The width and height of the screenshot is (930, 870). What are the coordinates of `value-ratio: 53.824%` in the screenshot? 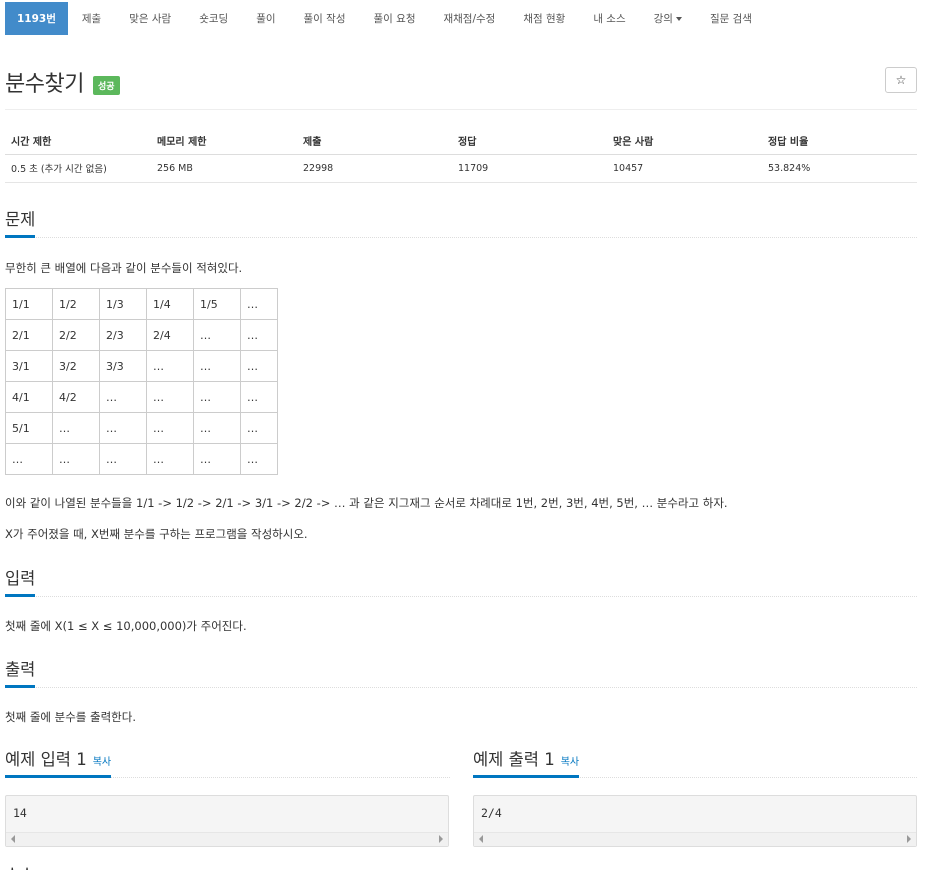 It's located at (839, 168).